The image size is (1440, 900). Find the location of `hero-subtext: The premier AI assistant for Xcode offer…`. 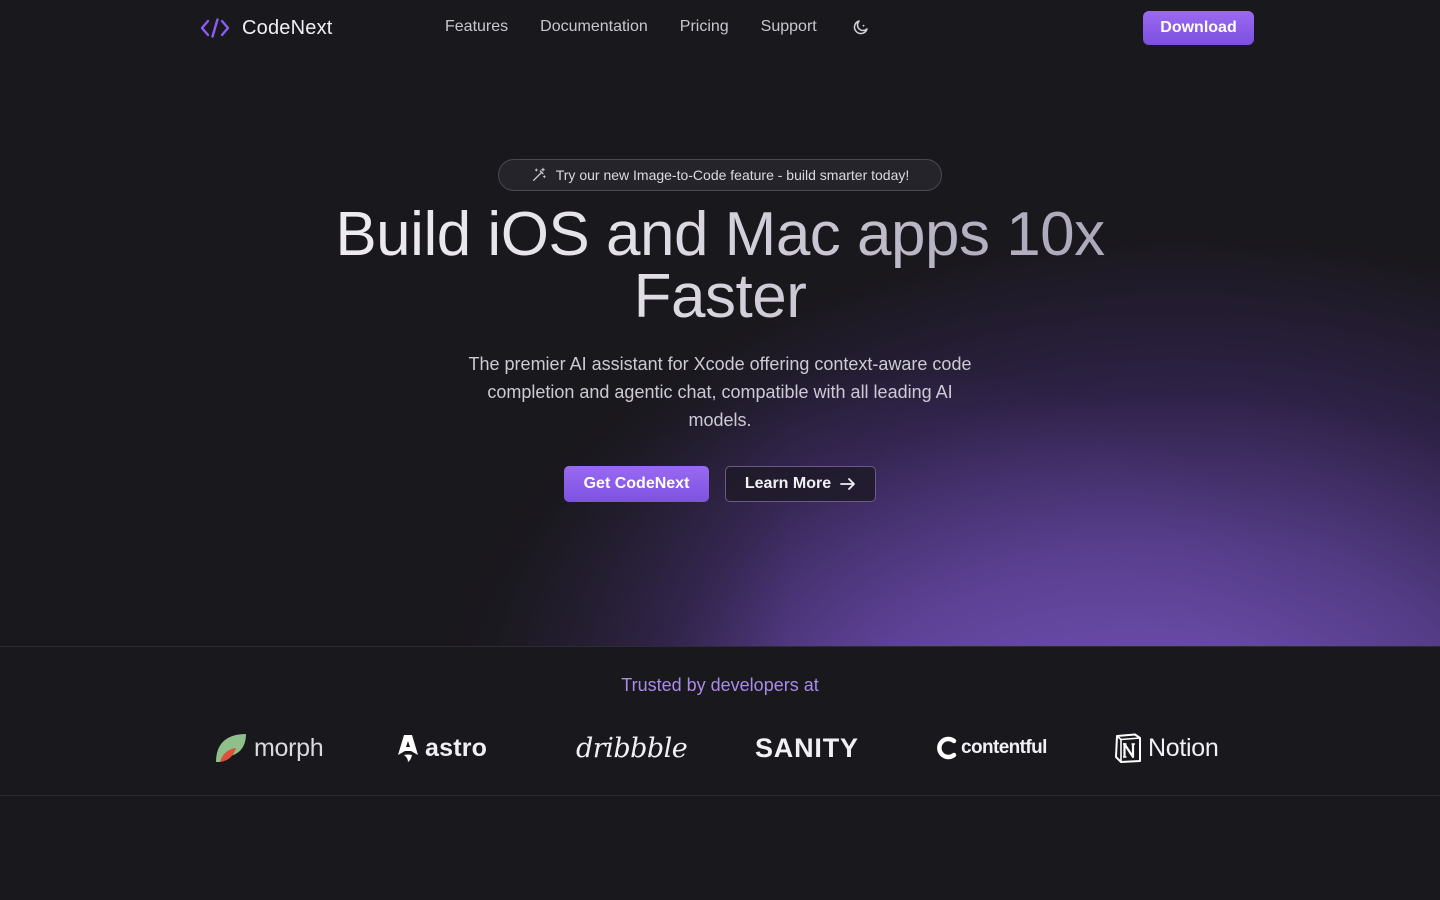

hero-subtext: The premier AI assistant for Xcode offer… is located at coordinates (720, 392).